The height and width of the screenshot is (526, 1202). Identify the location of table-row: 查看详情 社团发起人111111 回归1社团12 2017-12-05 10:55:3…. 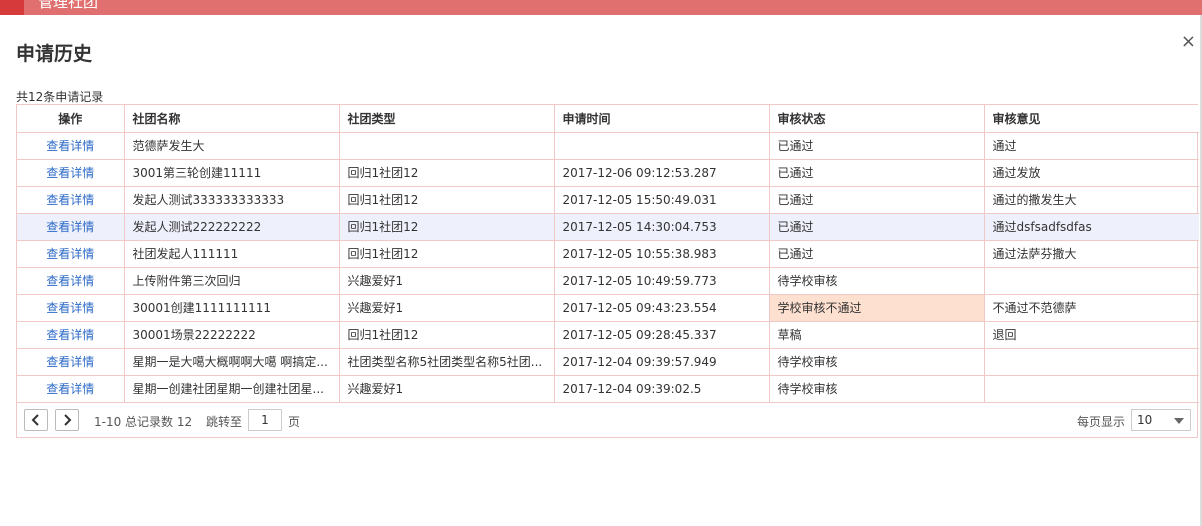
(608, 254).